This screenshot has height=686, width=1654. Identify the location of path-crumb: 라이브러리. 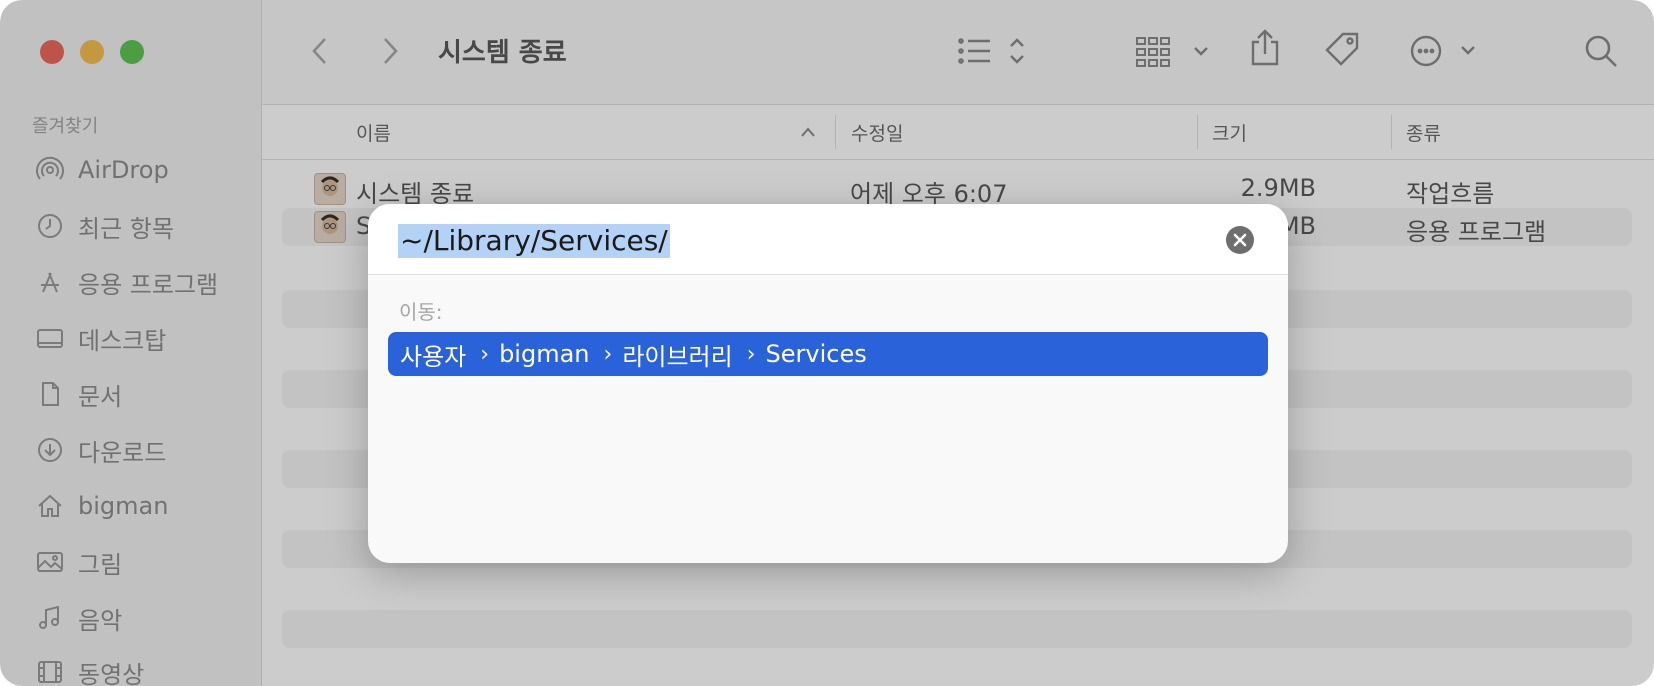
(677, 356).